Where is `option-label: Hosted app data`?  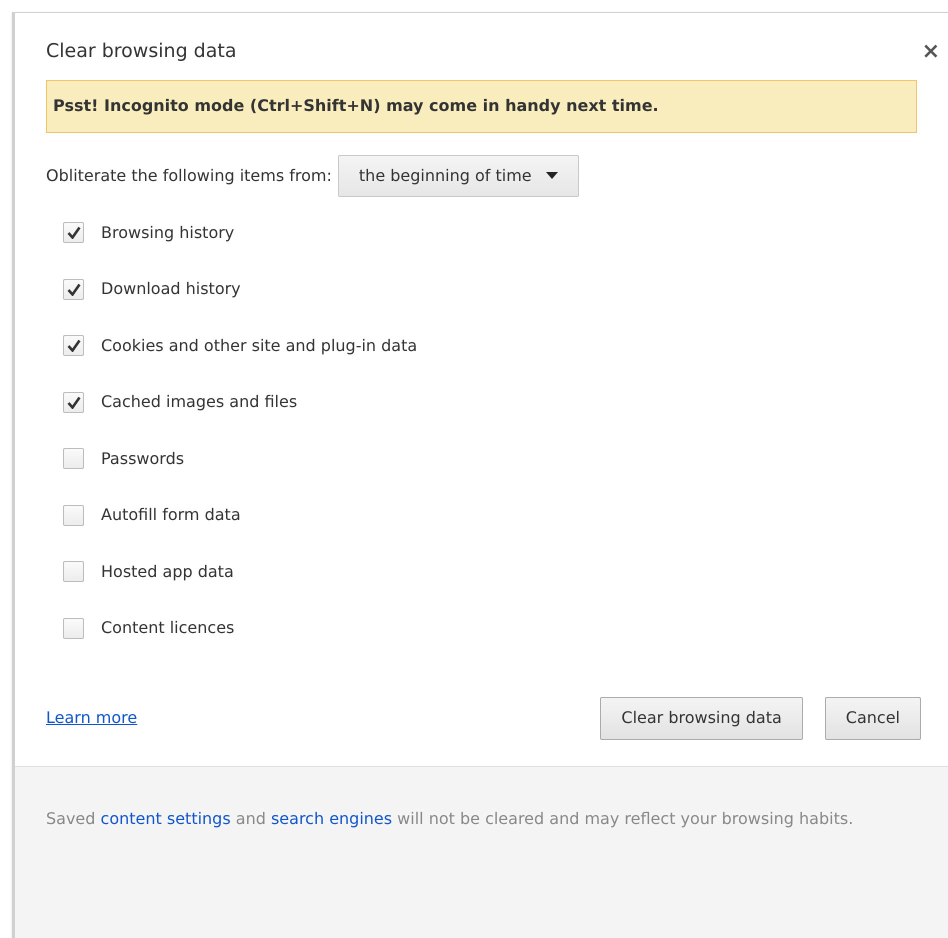
option-label: Hosted app data is located at coordinates (167, 571).